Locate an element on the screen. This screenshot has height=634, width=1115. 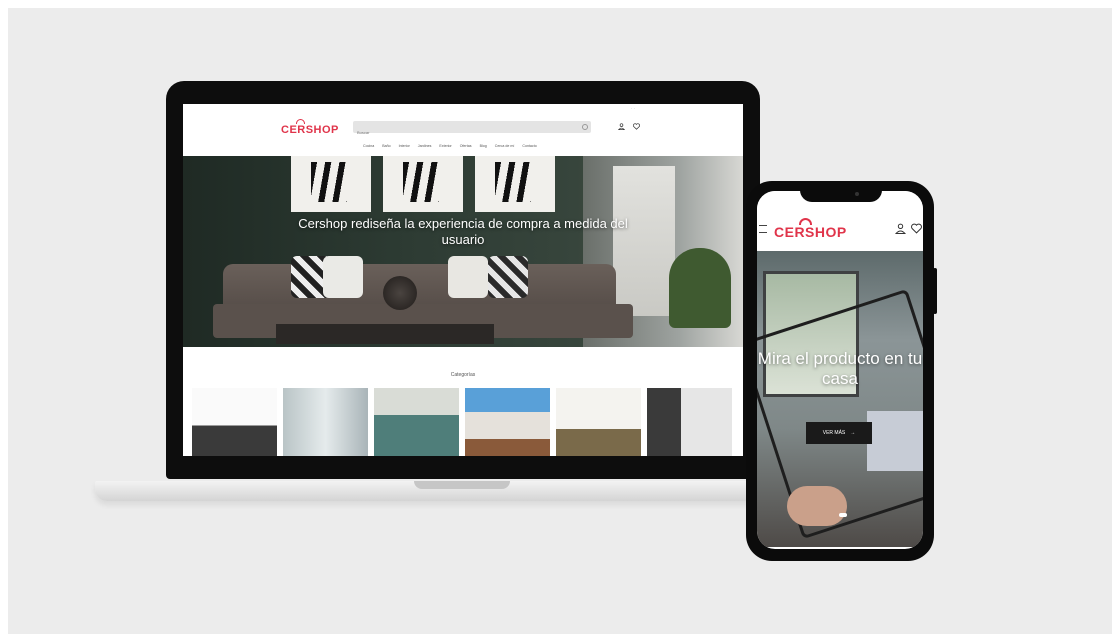
search-icon is located at coordinates (585, 127).